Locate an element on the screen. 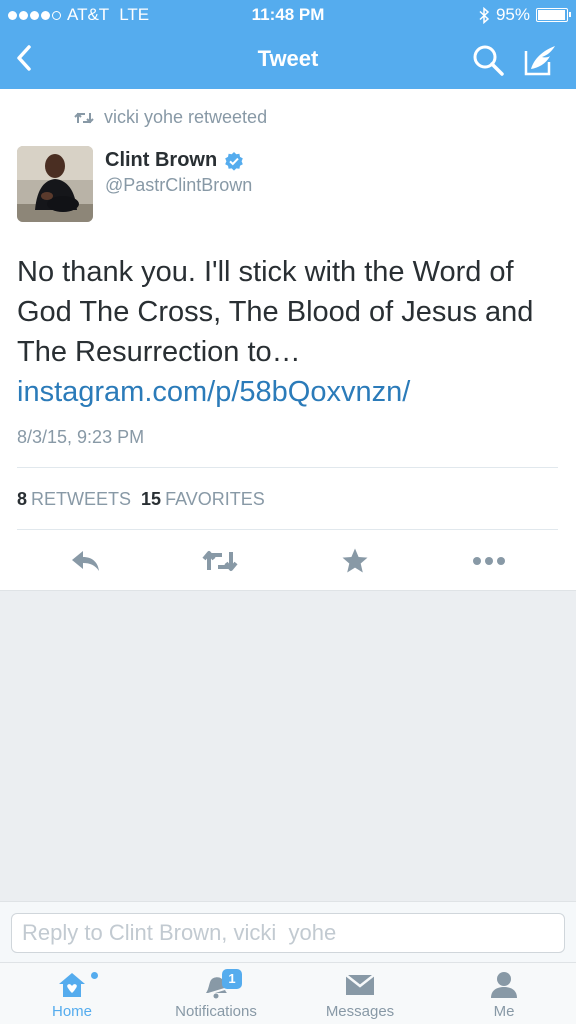 This screenshot has width=576, height=1024. author-name-text: Clint Brown is located at coordinates (161, 160).